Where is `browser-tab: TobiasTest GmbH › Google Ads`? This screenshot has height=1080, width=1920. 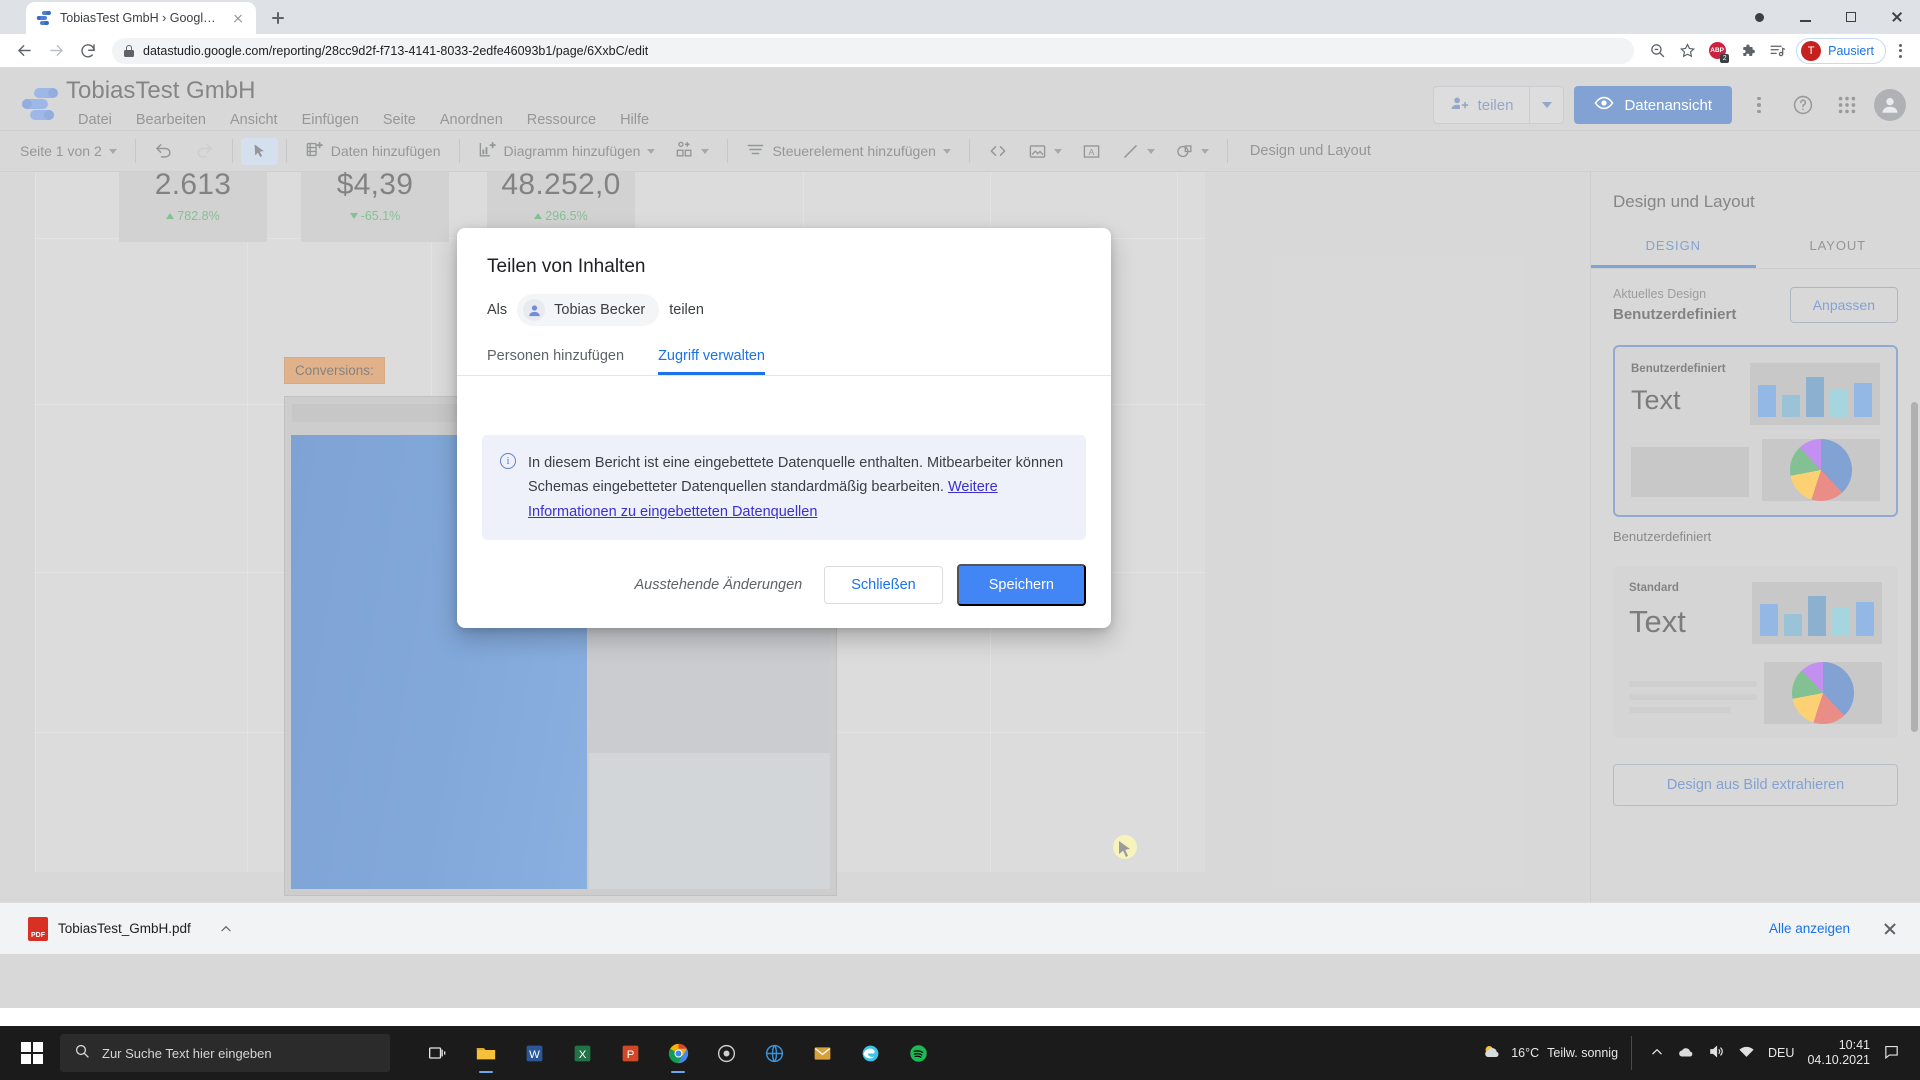
browser-tab: TobiasTest GmbH › Google Ads is located at coordinates (141, 18).